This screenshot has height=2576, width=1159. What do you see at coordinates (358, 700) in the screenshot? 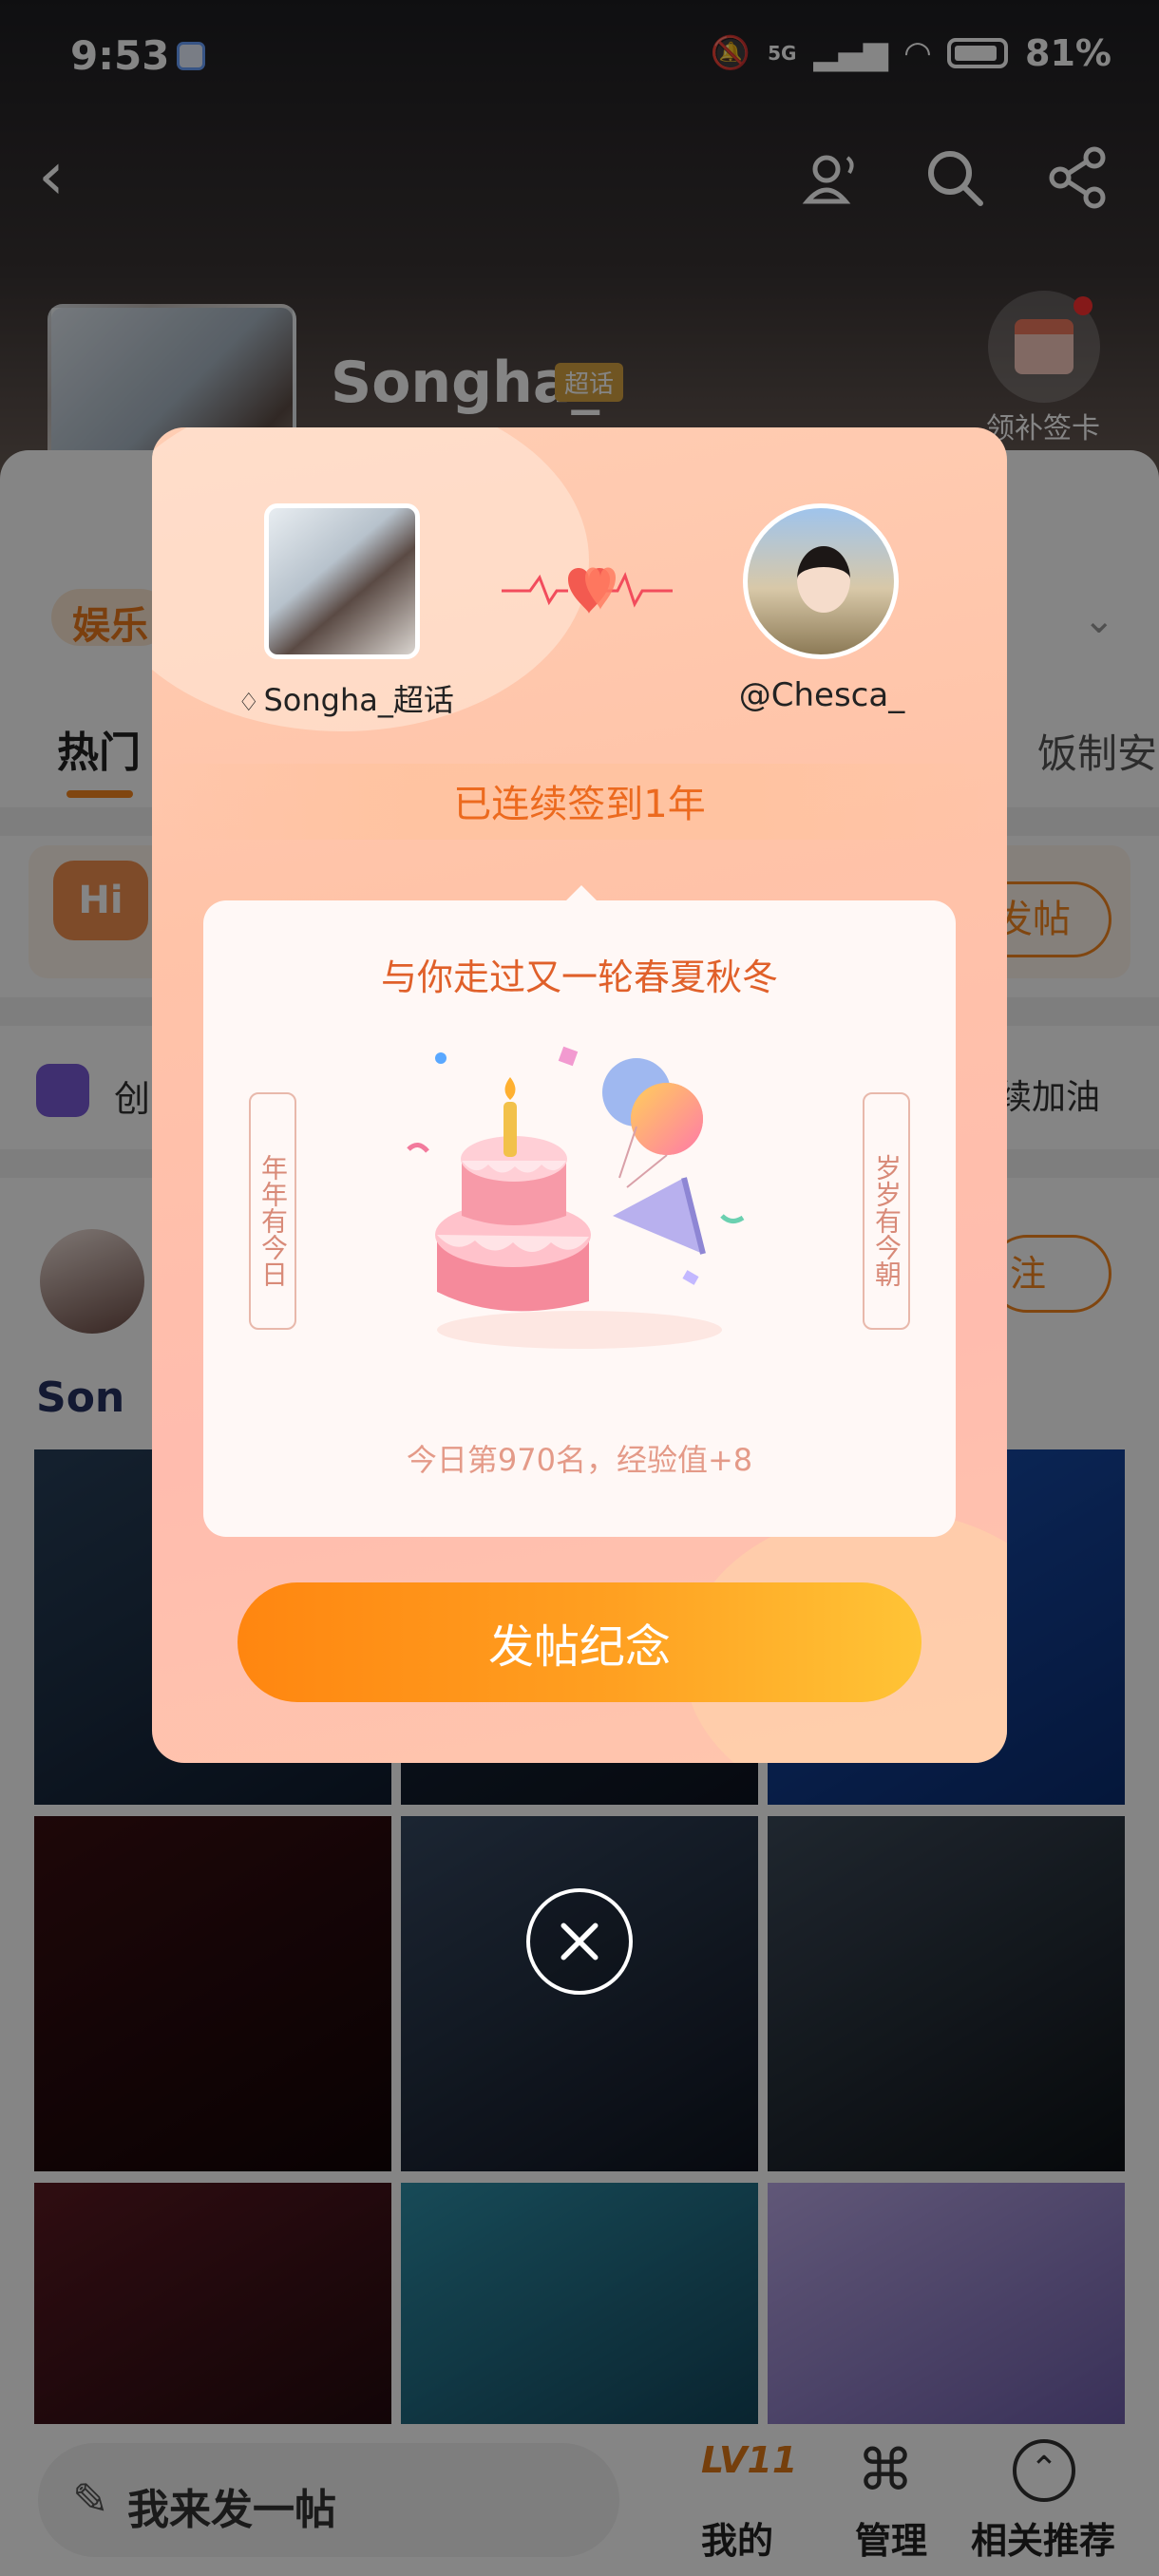
I see `topic-name-text: Songha_超话` at bounding box center [358, 700].